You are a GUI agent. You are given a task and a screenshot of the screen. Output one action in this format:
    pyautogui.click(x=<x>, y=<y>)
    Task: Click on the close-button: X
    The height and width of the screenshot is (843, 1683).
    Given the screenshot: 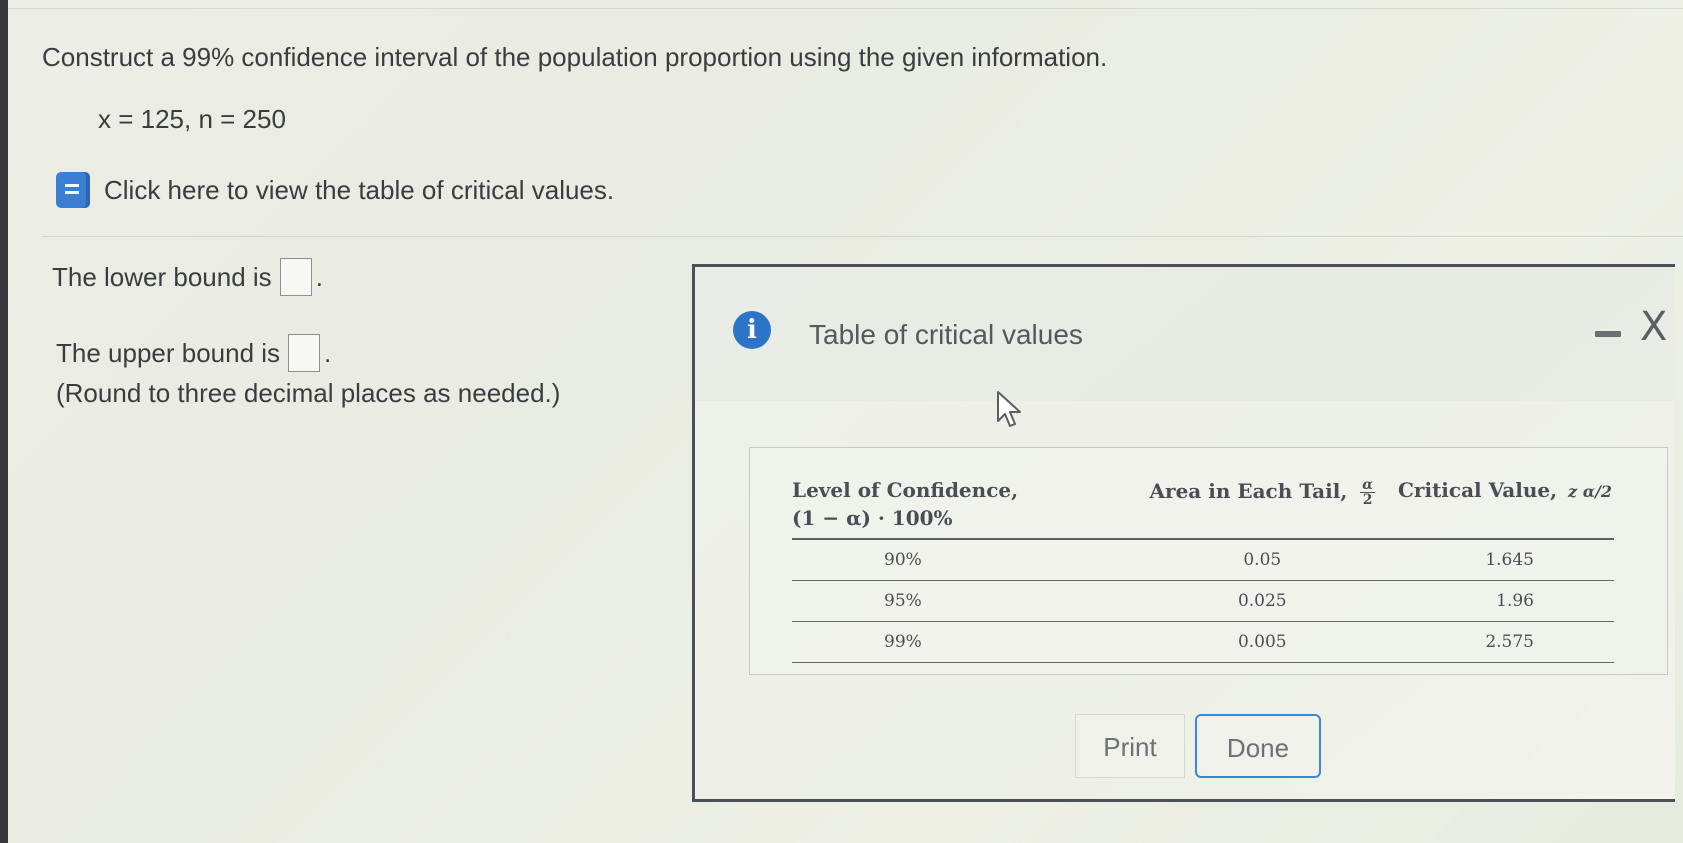 What is the action you would take?
    pyautogui.click(x=1653, y=327)
    